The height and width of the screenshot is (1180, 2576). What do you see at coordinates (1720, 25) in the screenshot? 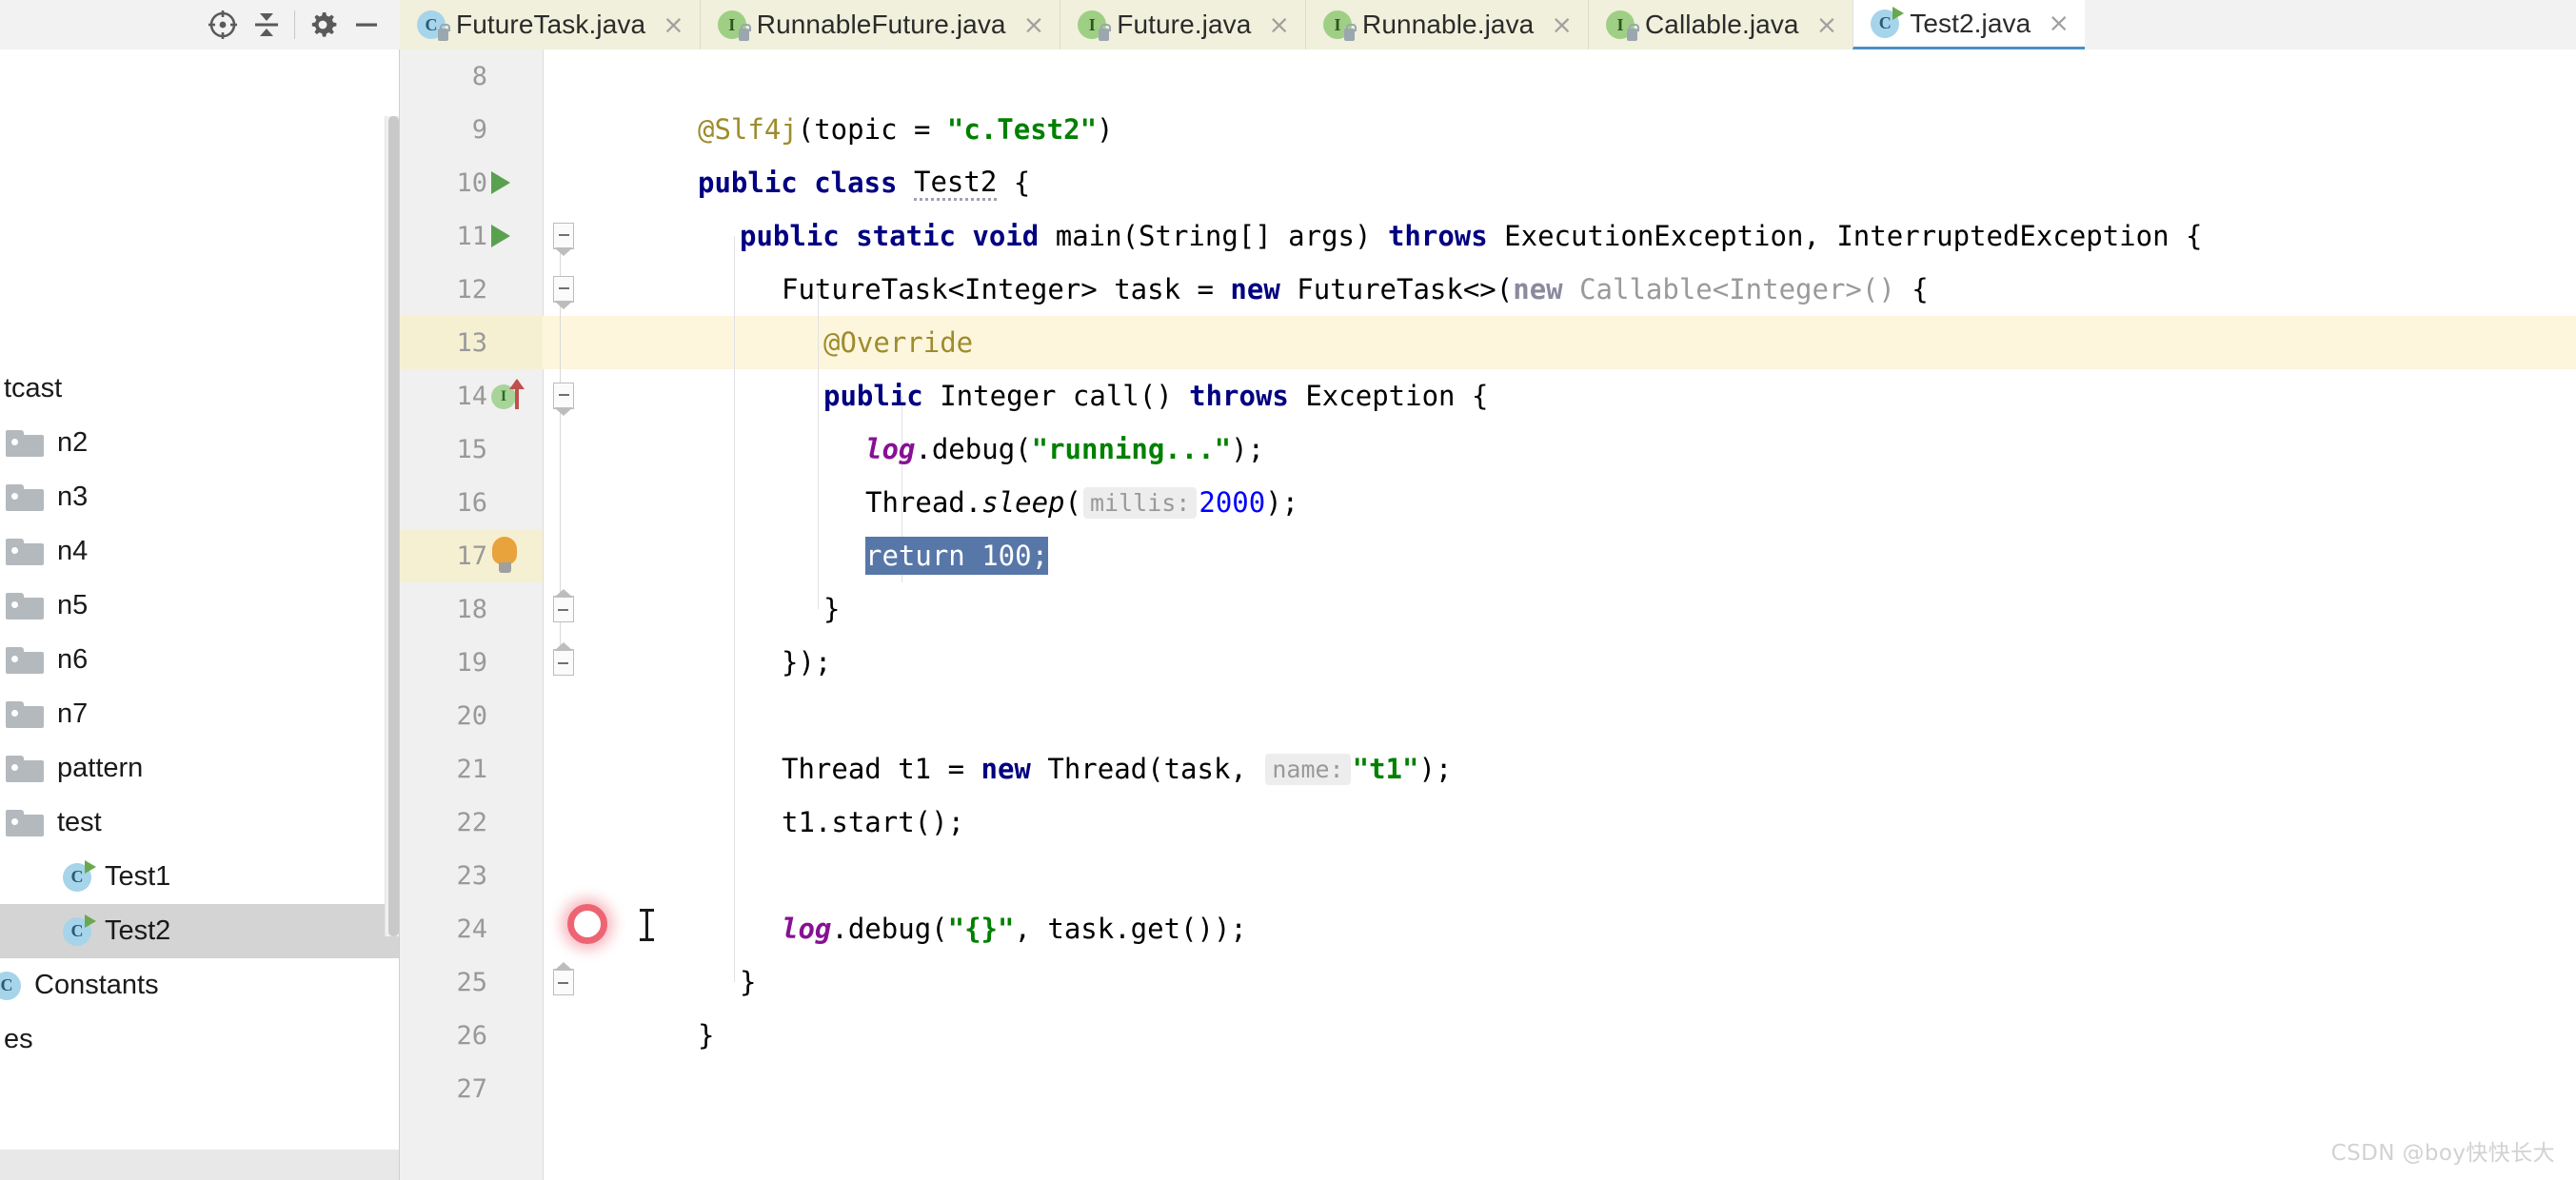
I see `tab-callable: I Callable.java ×` at bounding box center [1720, 25].